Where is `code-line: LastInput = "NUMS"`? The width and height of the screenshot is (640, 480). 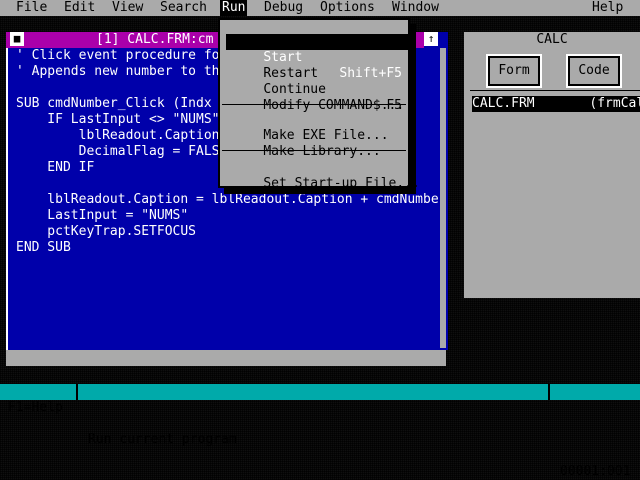 code-line: LastInput = "NUMS" is located at coordinates (102, 215).